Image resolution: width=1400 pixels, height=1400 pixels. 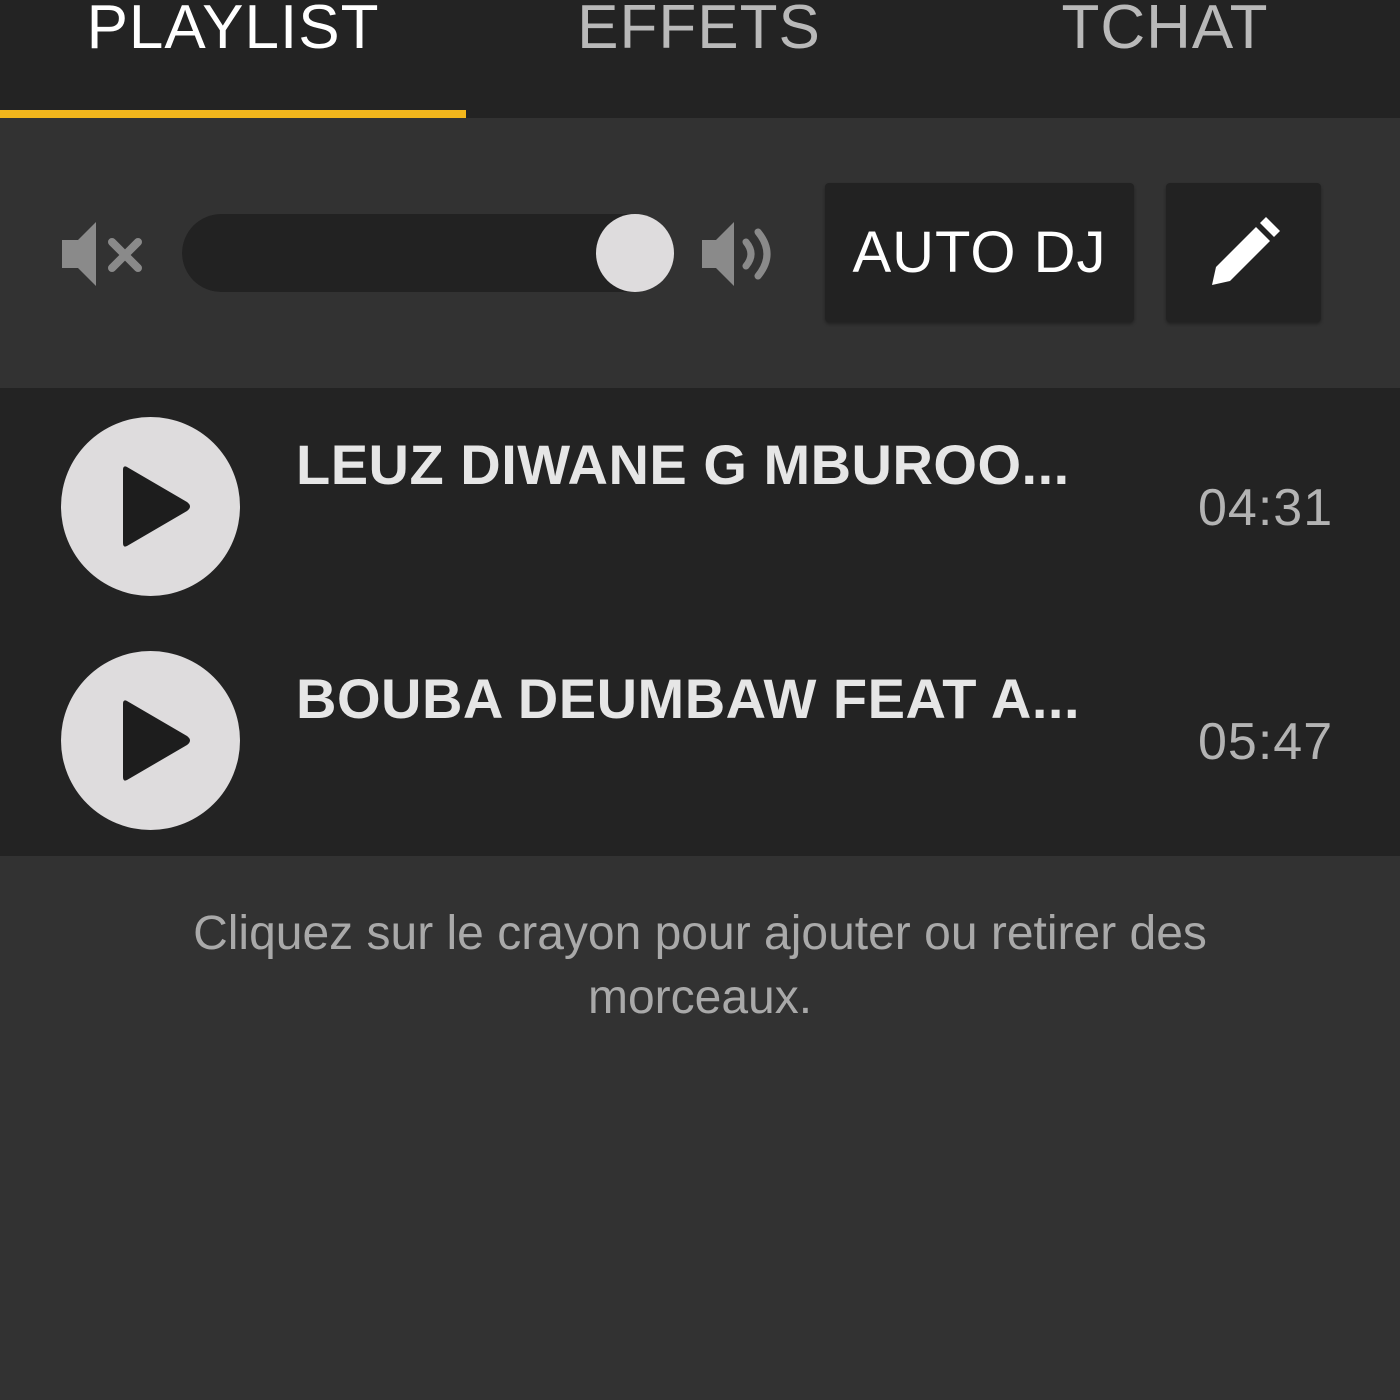 I want to click on tab-bar: PLAYLIST EFFETS TCHAT, so click(x=700, y=59).